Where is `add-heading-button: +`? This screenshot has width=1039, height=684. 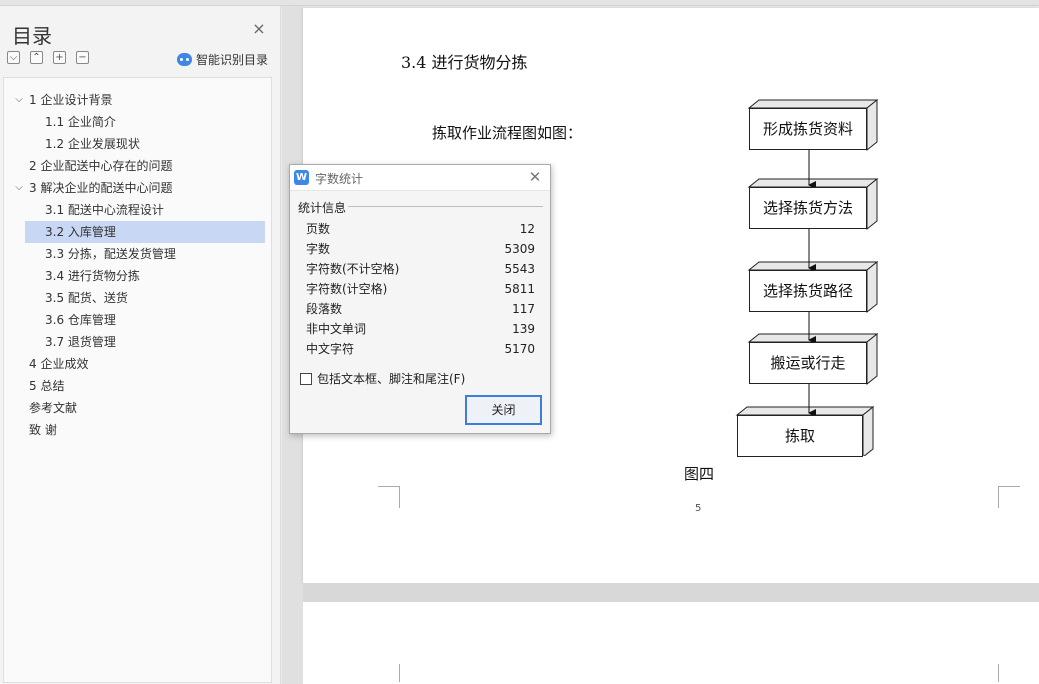
add-heading-button: + is located at coordinates (59, 57).